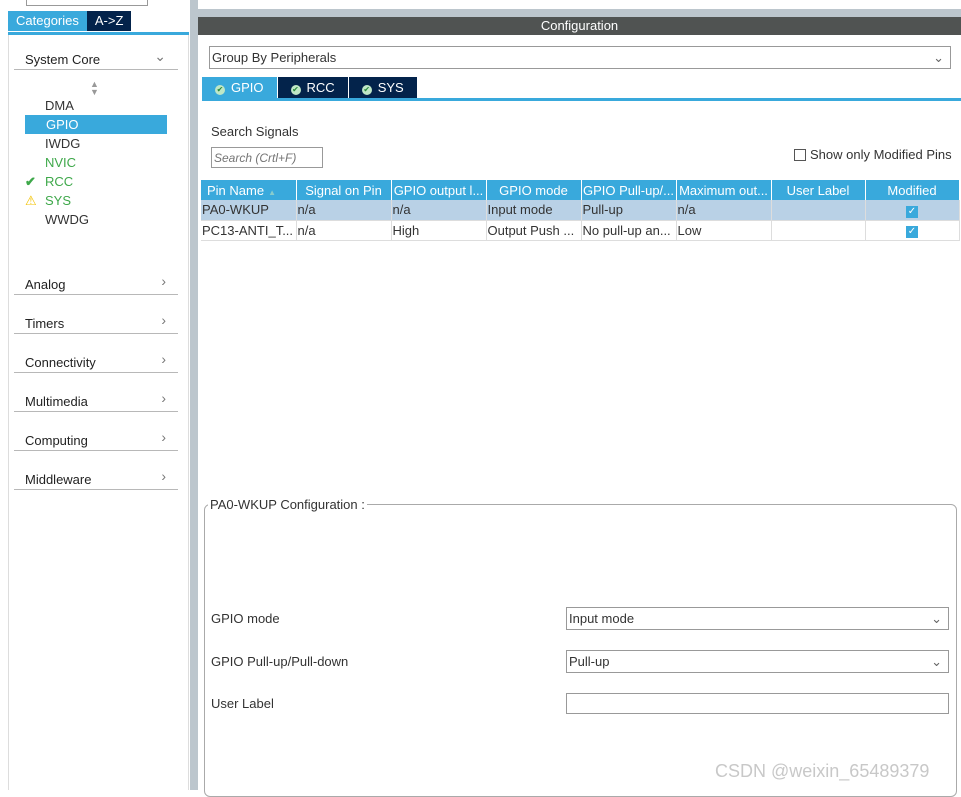 The height and width of the screenshot is (797, 961). I want to click on category-system-core: System Core ⌄, so click(96, 58).